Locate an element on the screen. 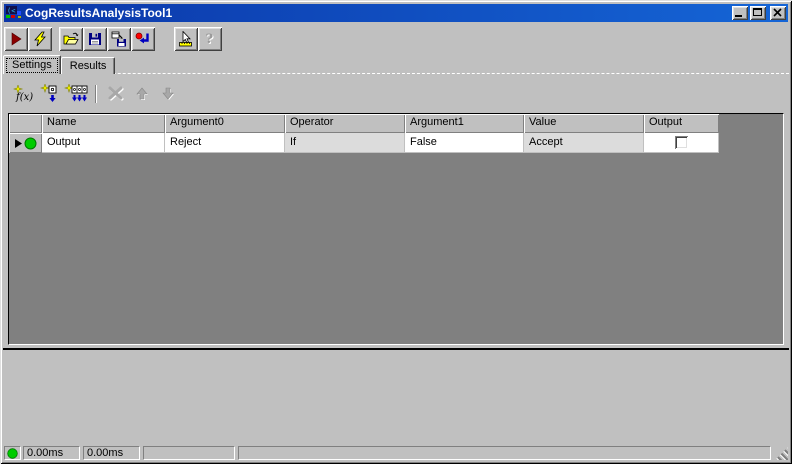 The width and height of the screenshot is (792, 464). column-header-output: Output is located at coordinates (681, 123).